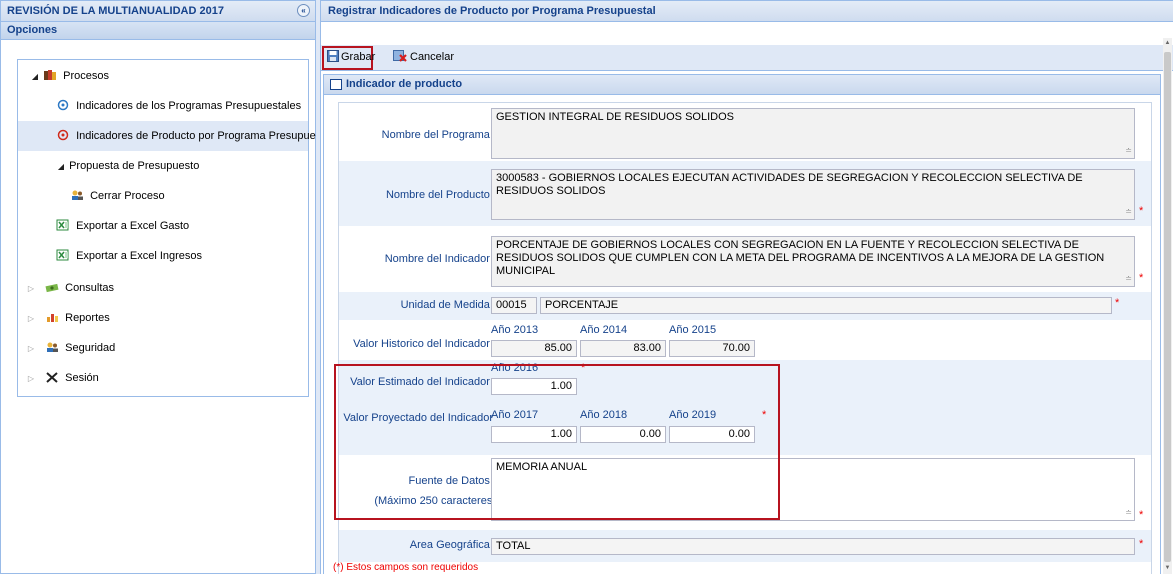 The width and height of the screenshot is (1173, 574). Describe the element at coordinates (515, 368) in the screenshot. I see `estimado-year-2016: Año 2016` at that location.